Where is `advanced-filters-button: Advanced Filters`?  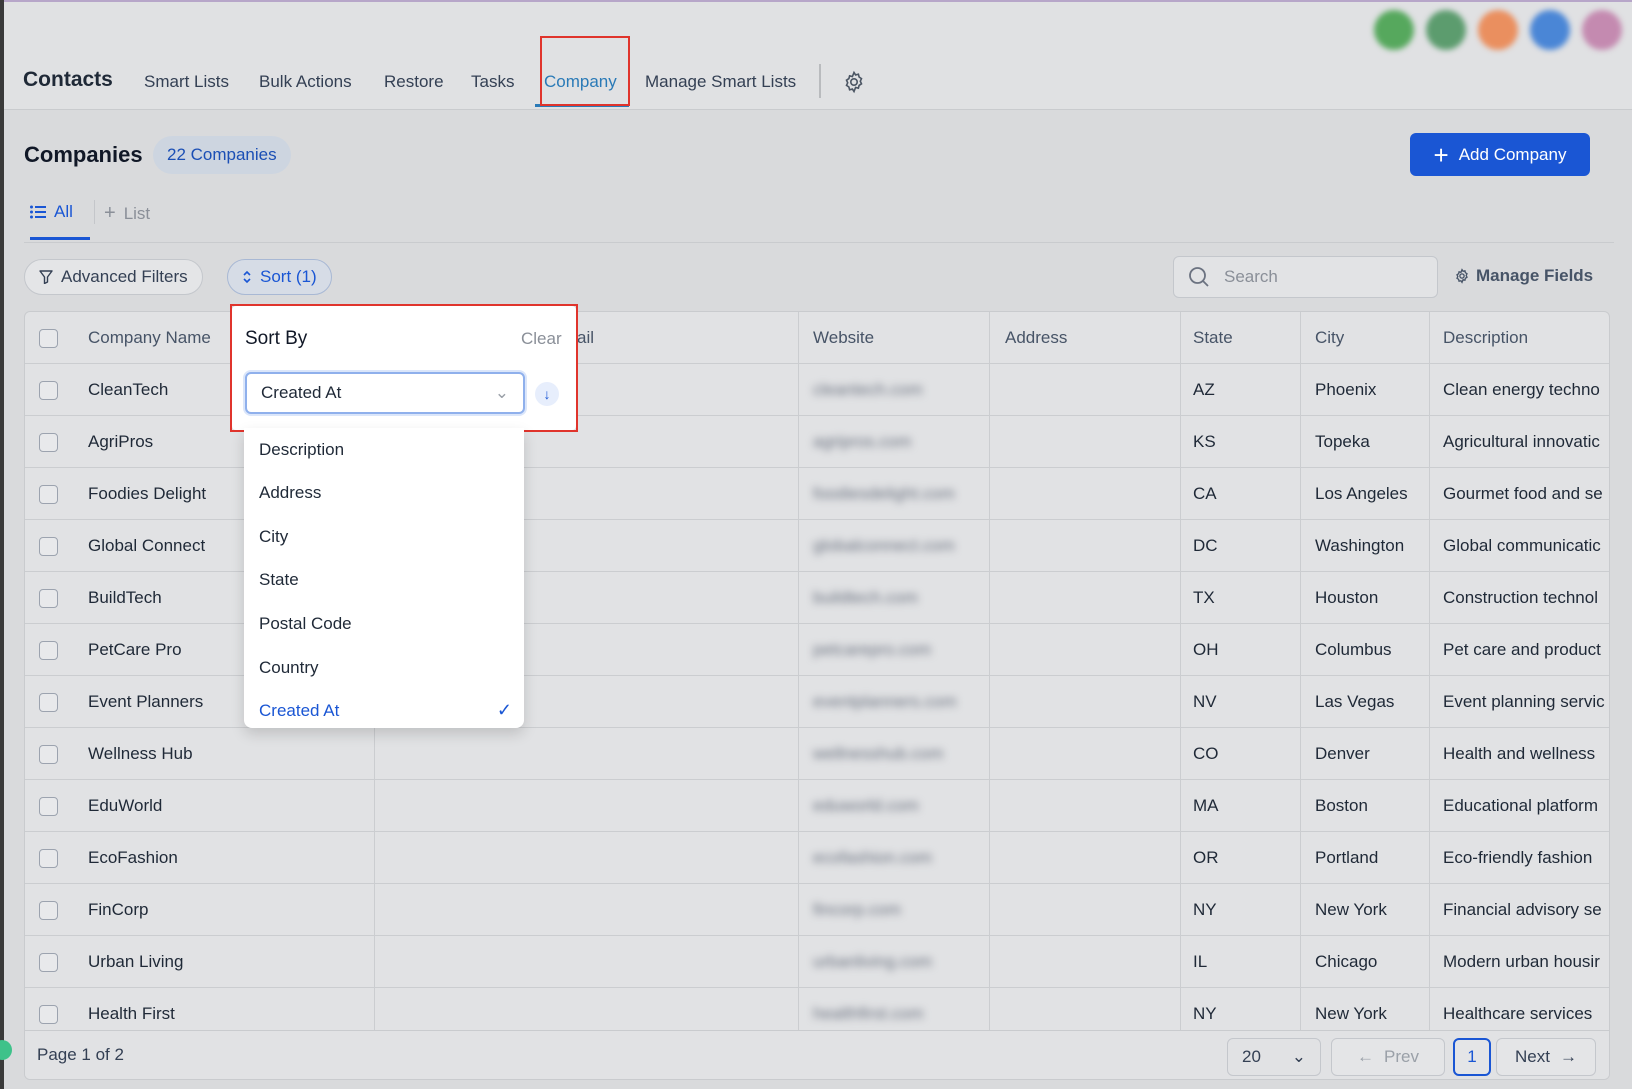
advanced-filters-button: Advanced Filters is located at coordinates (113, 277).